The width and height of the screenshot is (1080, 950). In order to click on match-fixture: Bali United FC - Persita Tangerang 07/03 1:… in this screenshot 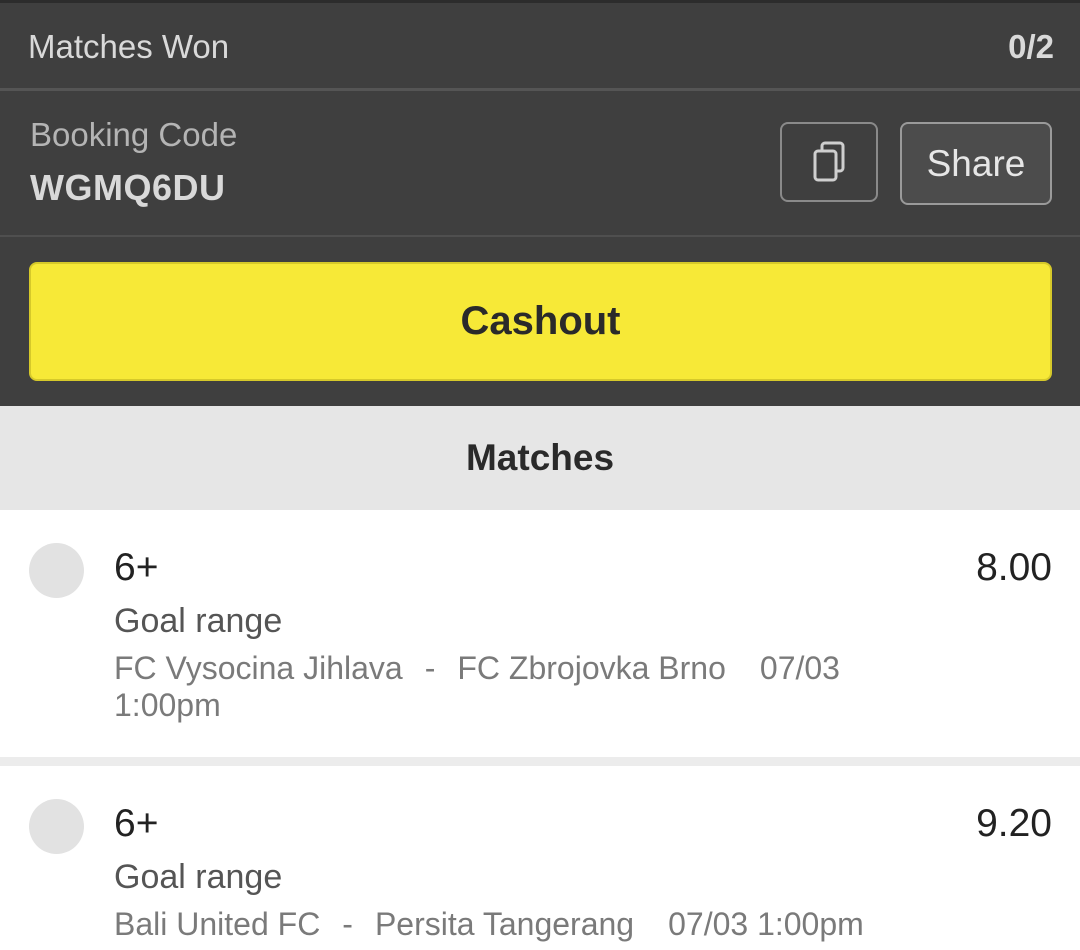, I will do `click(564, 924)`.